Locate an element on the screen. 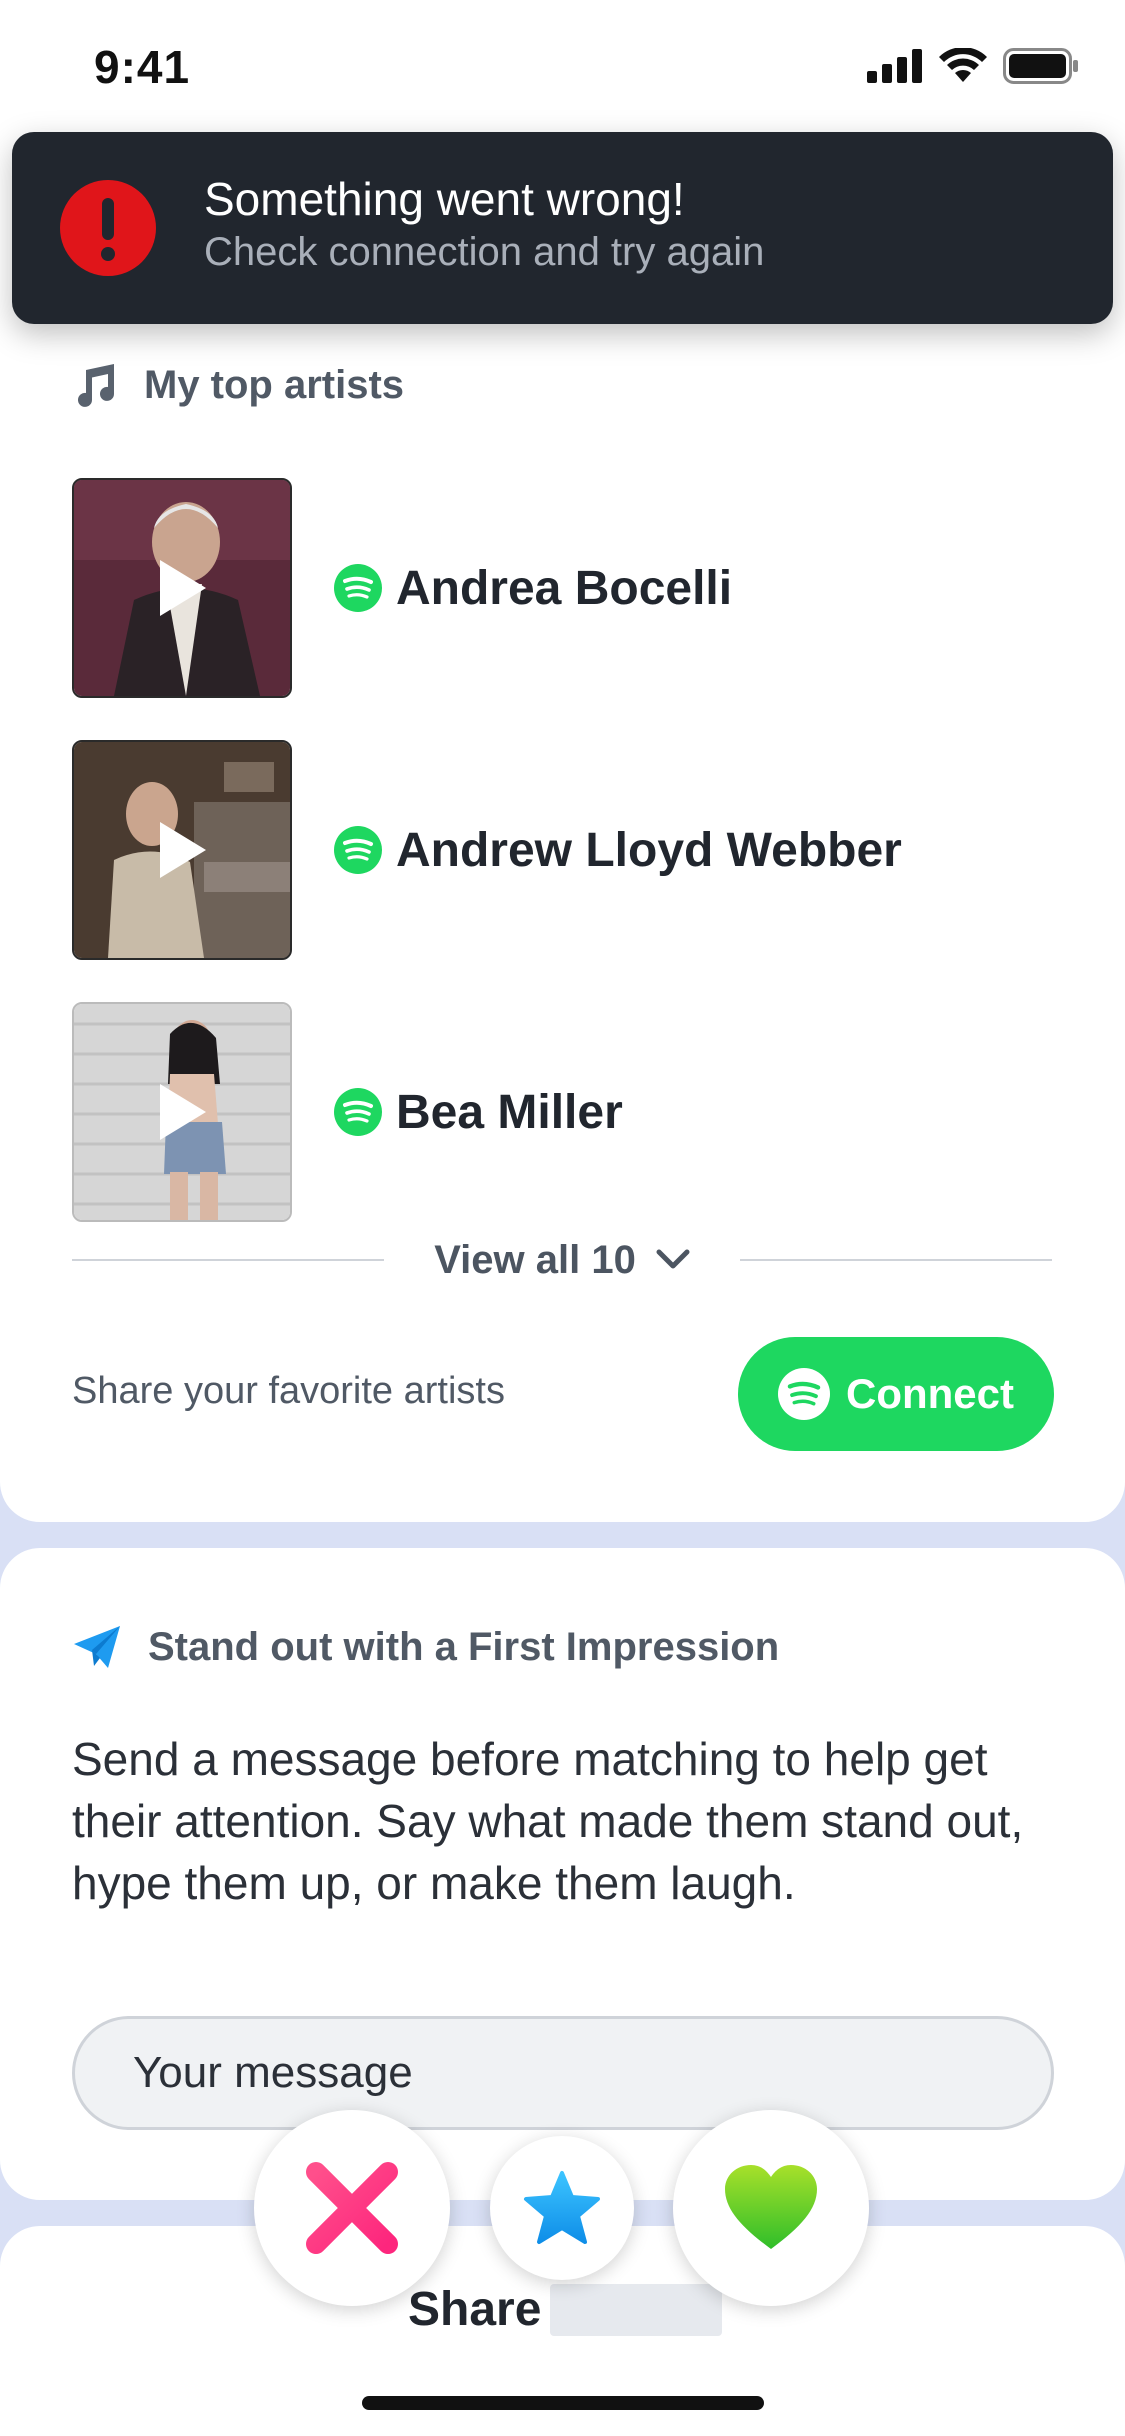  chevron-down-icon is located at coordinates (673, 1259).